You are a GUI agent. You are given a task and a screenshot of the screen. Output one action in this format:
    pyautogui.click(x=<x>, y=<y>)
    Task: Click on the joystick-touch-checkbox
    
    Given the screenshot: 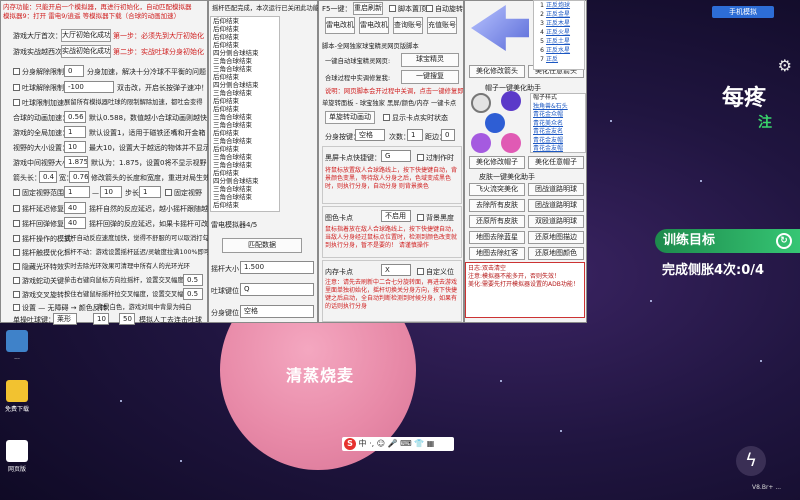 What is the action you would take?
    pyautogui.click(x=16, y=252)
    